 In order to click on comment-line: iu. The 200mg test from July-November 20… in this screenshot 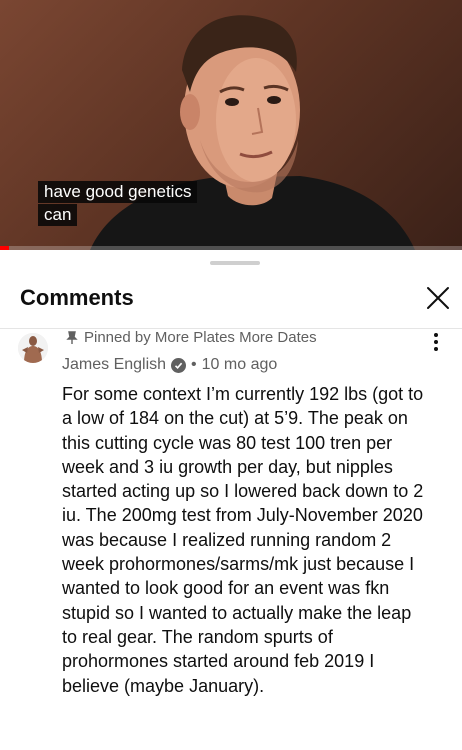, I will do `click(242, 515)`.